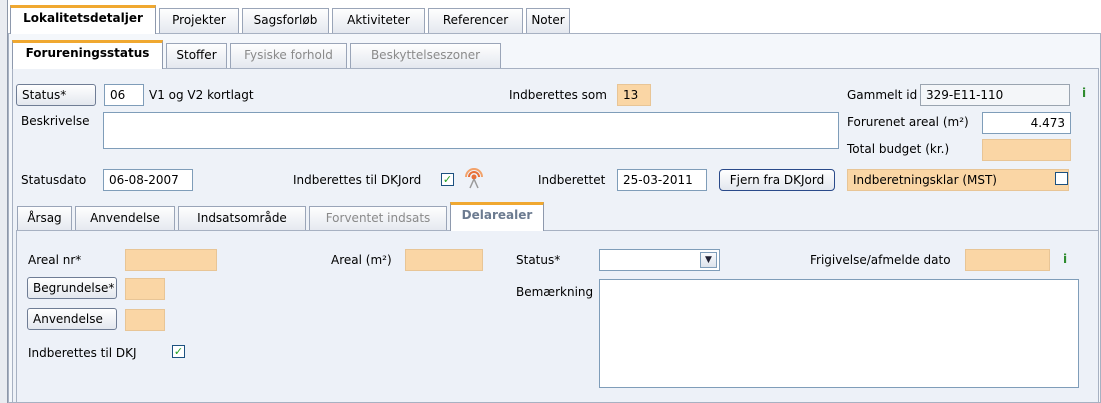 Image resolution: width=1101 pixels, height=403 pixels. Describe the element at coordinates (995, 95) in the screenshot. I see `gammelt-id-field: 329-E11-110` at that location.